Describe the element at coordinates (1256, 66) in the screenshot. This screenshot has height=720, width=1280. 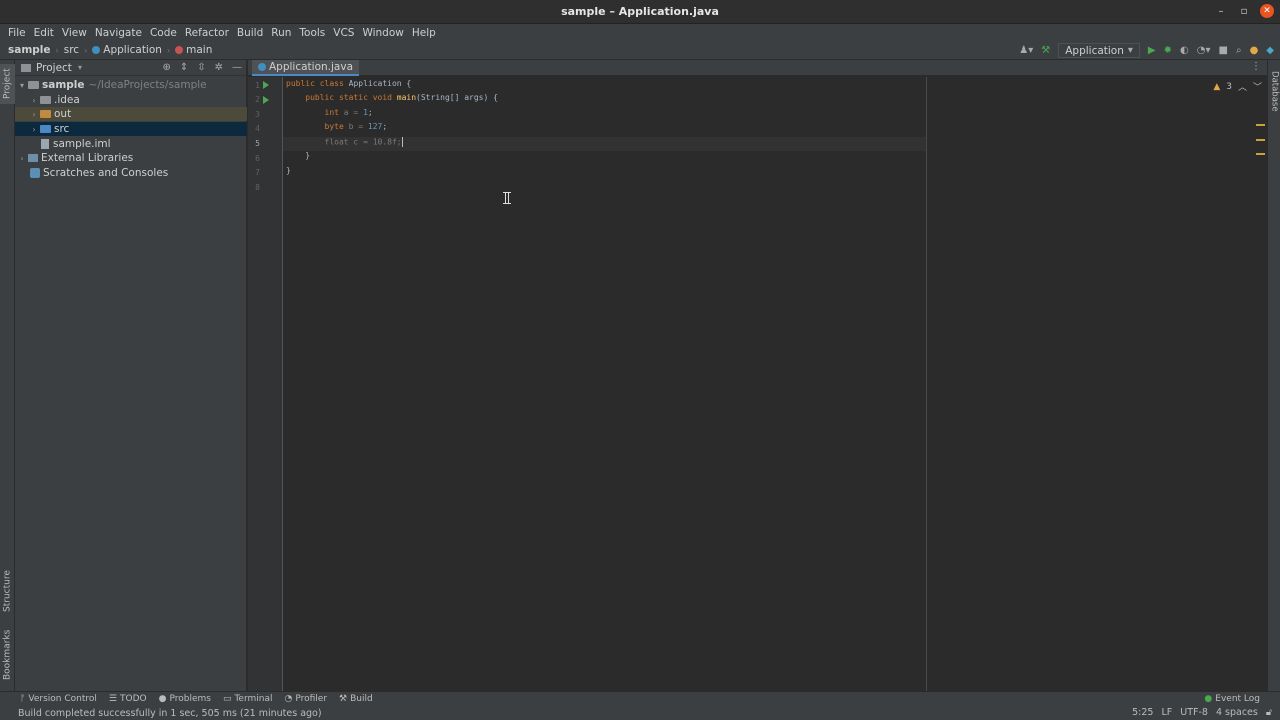
I see `more-icon: ⋮` at that location.